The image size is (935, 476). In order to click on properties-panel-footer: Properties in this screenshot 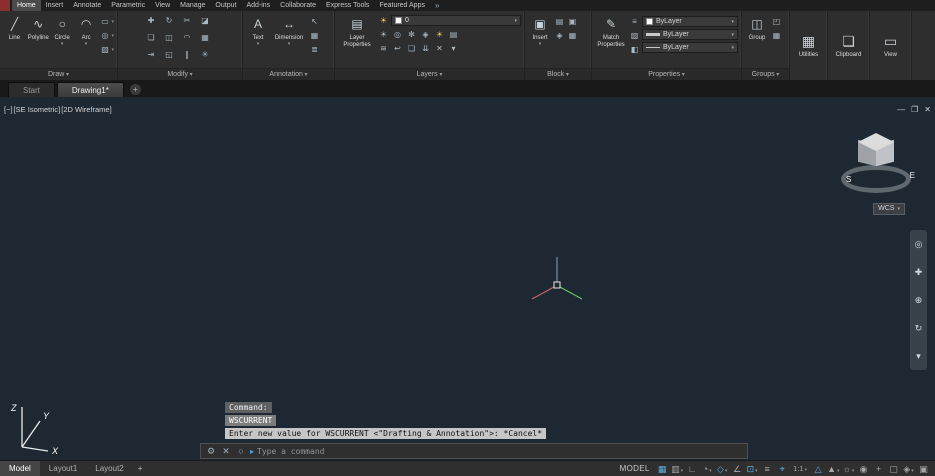, I will do `click(666, 74)`.